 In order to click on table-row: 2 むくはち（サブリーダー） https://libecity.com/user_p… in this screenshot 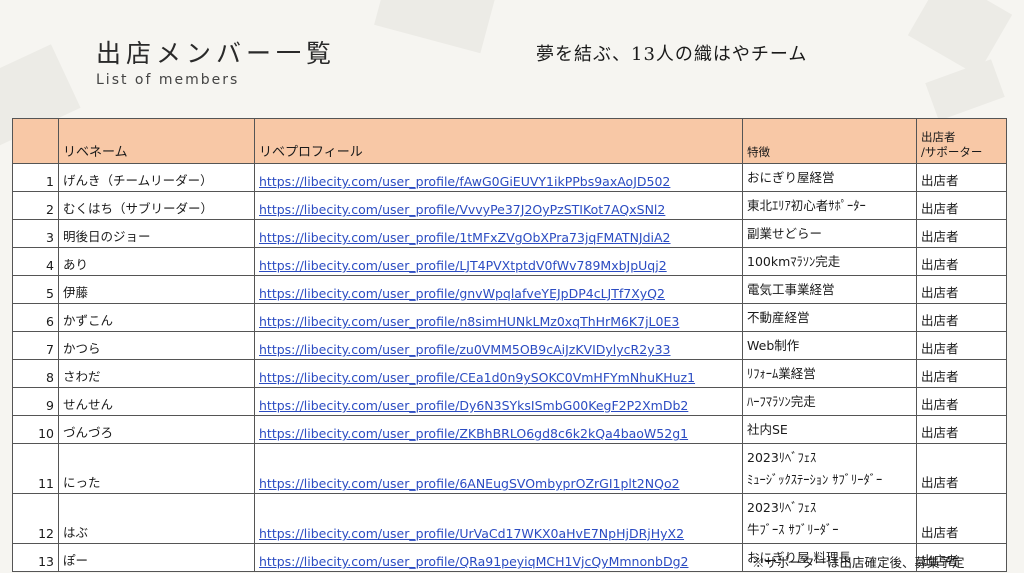, I will do `click(509, 205)`.